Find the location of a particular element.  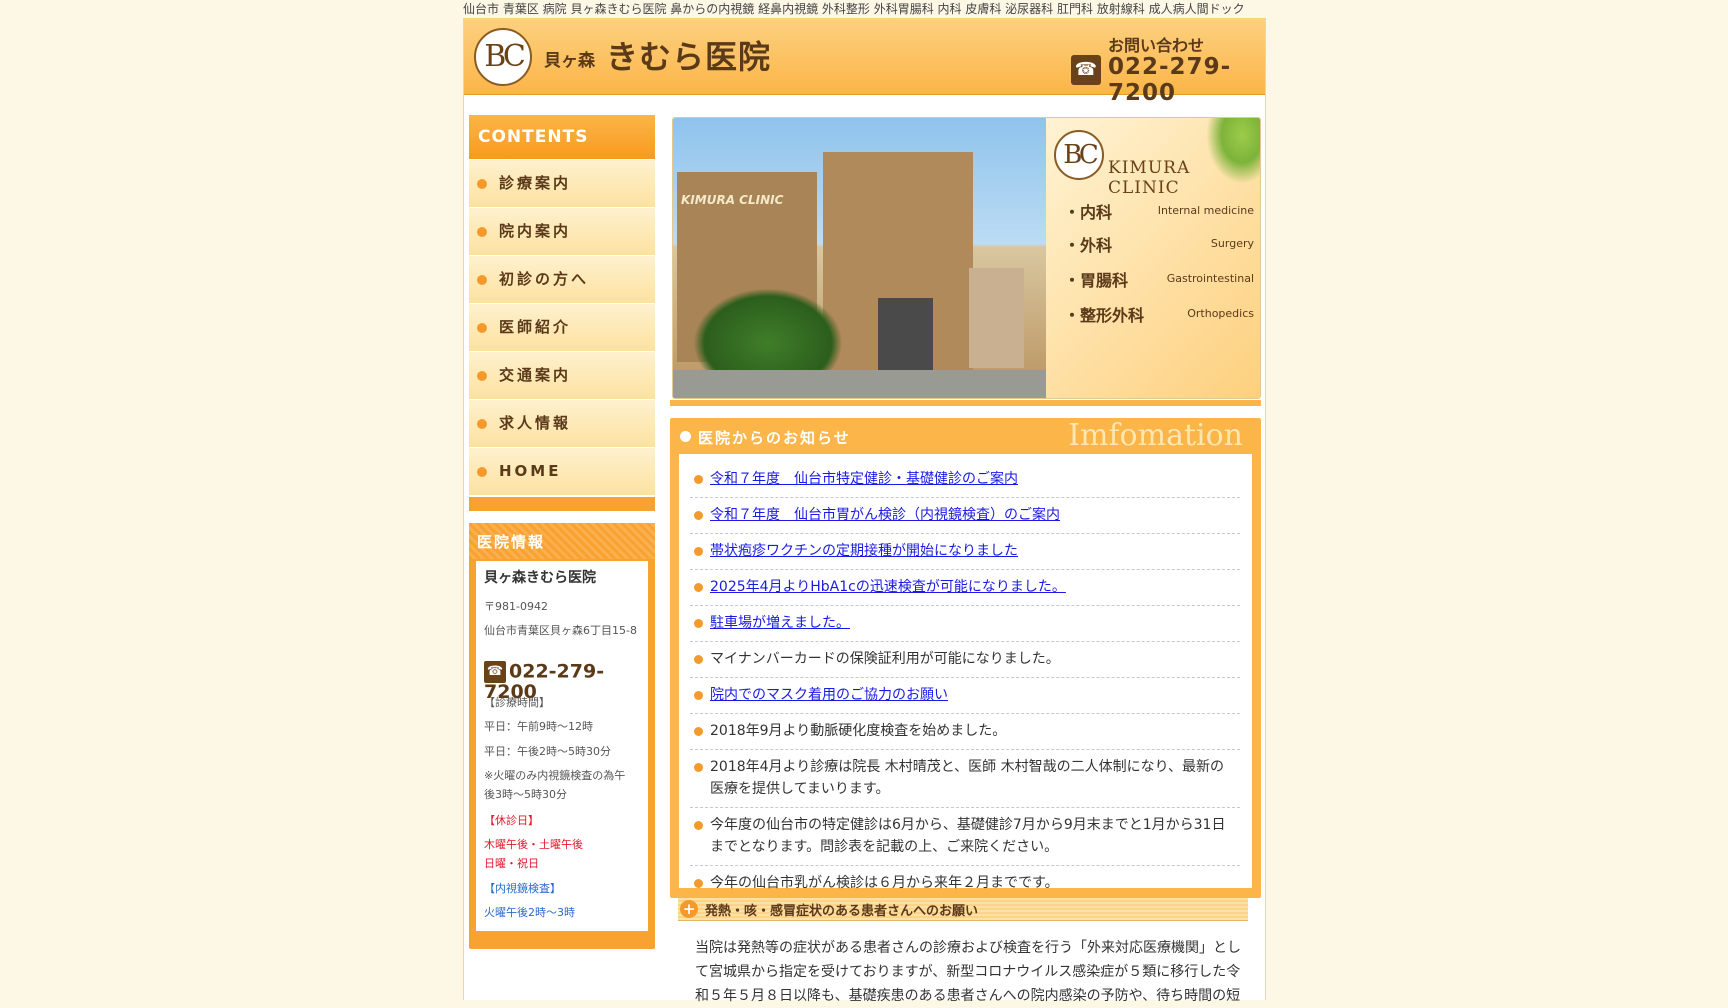

clinic-logo: BC is located at coordinates (503, 57).